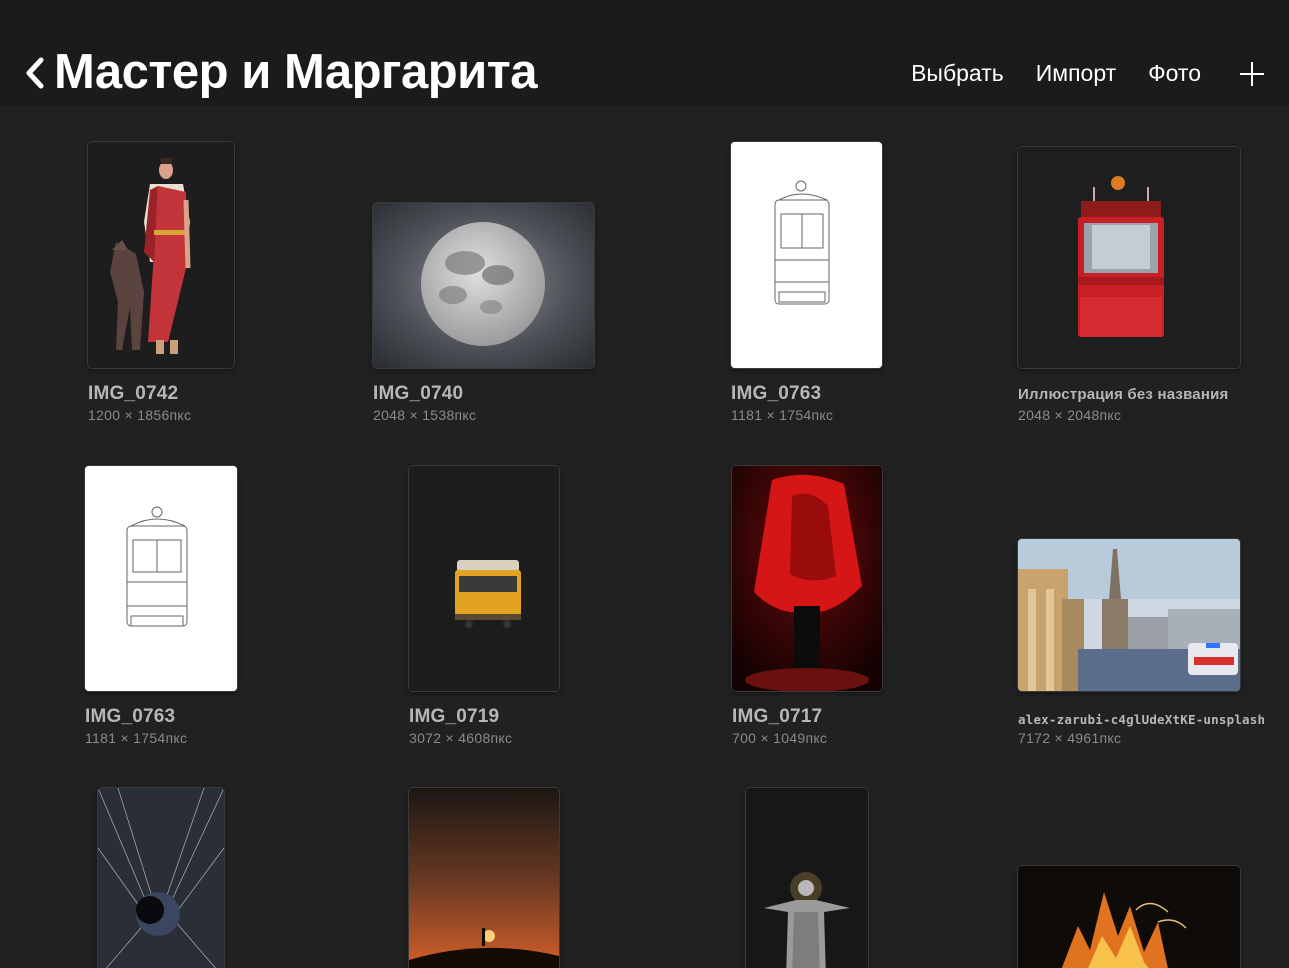 The width and height of the screenshot is (1289, 968). What do you see at coordinates (957, 73) in the screenshot?
I see `select-button: Выбрать` at bounding box center [957, 73].